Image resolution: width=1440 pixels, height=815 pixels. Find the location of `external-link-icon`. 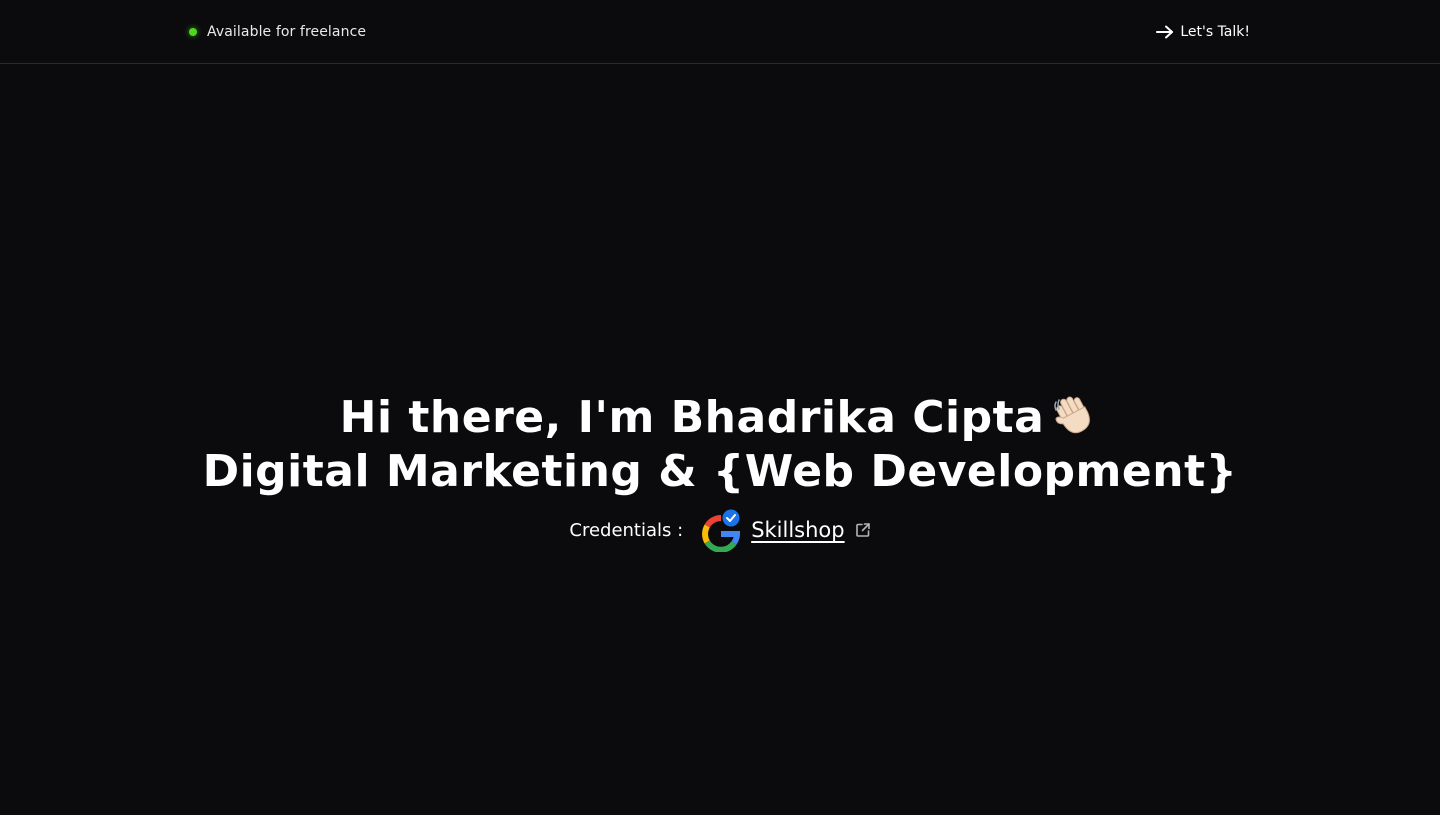

external-link-icon is located at coordinates (863, 530).